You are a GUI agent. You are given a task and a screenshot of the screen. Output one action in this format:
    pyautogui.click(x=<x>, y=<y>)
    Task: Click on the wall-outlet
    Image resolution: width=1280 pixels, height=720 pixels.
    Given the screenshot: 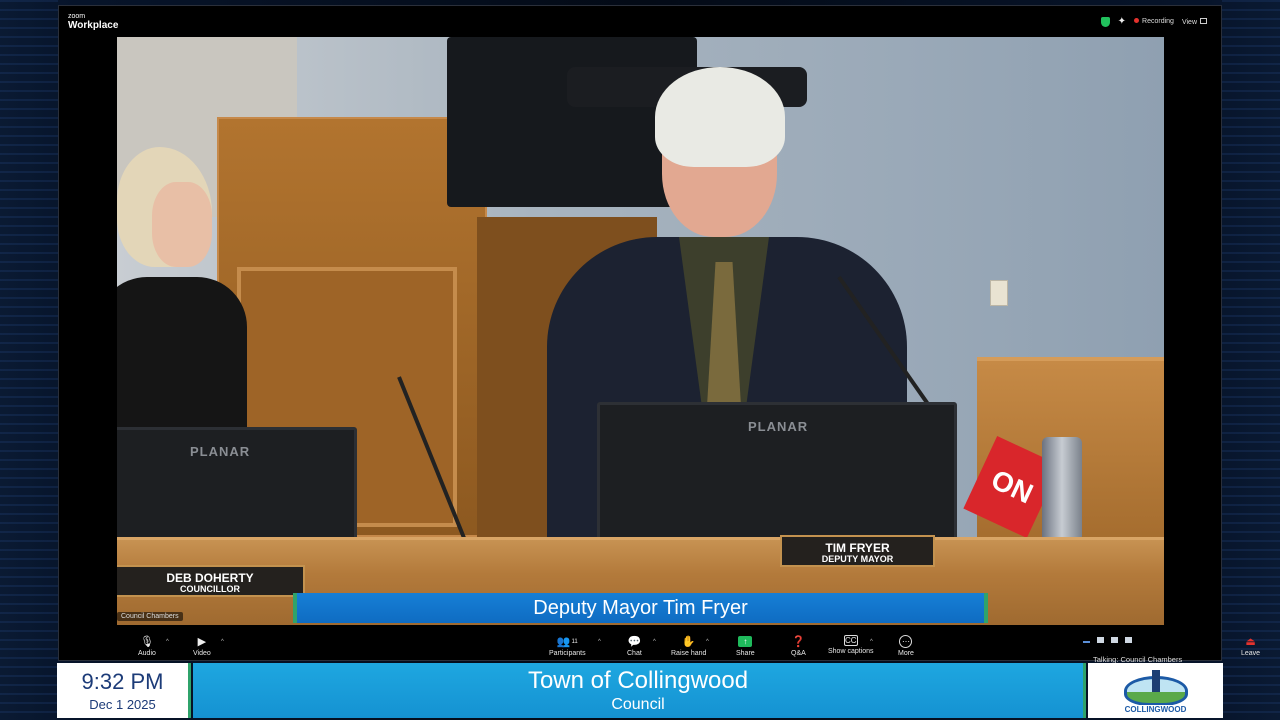 What is the action you would take?
    pyautogui.click(x=999, y=293)
    